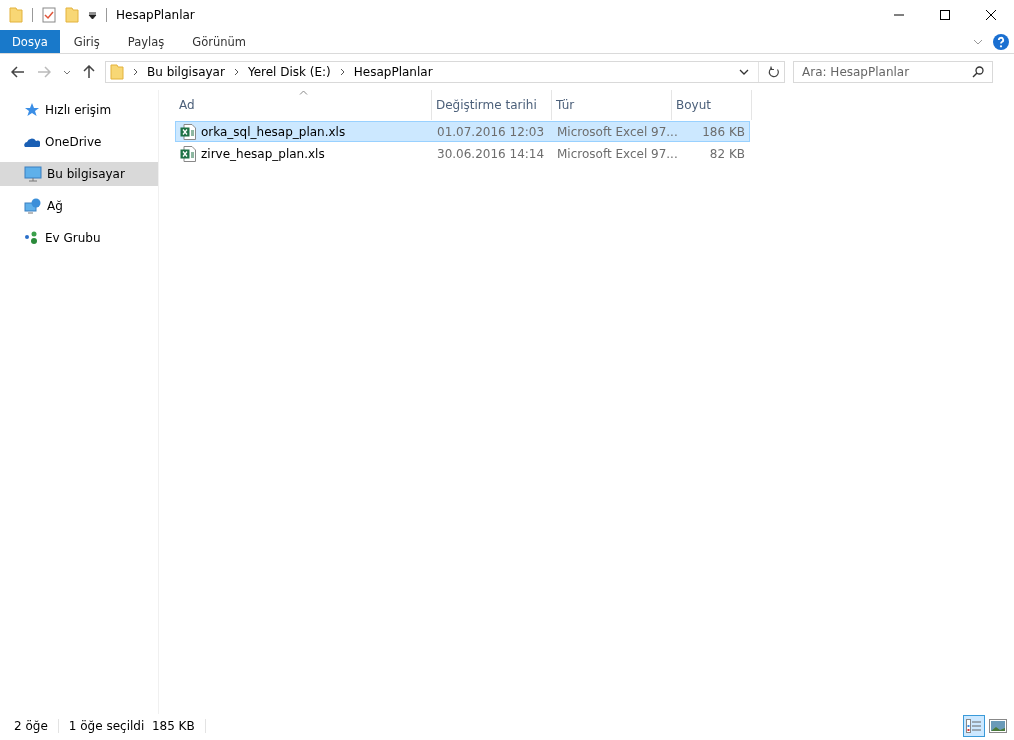 This screenshot has width=1014, height=740. Describe the element at coordinates (219, 41) in the screenshot. I see `ribbon-tab: Görünüm` at that location.